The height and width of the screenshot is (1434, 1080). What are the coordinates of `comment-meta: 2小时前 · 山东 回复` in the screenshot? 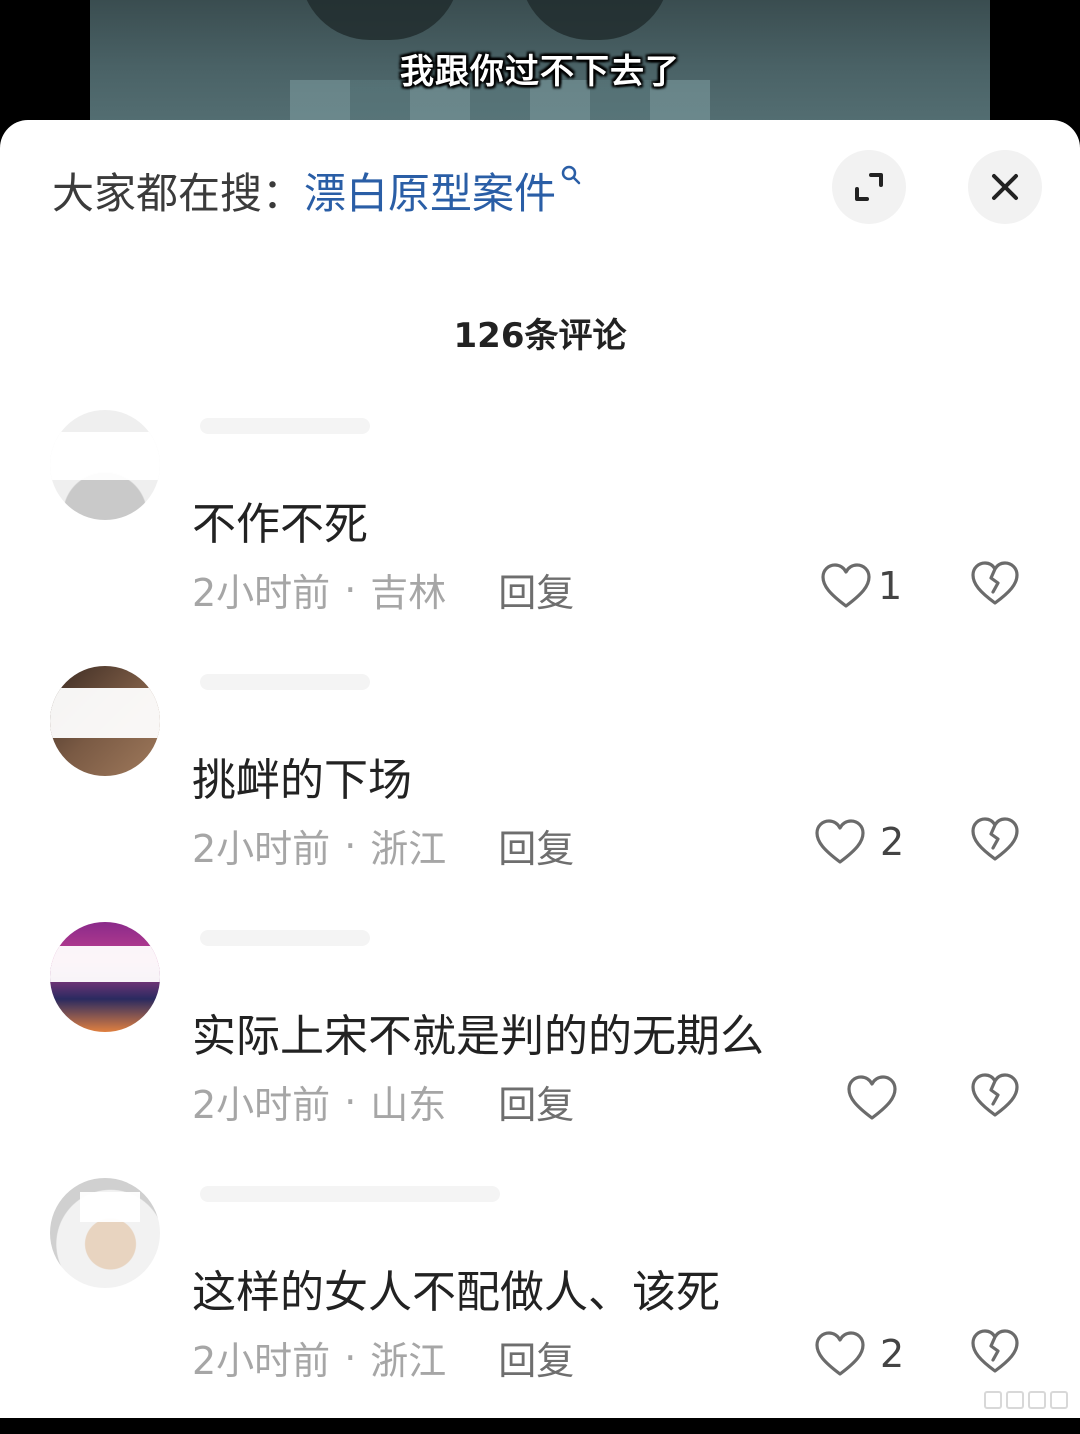 It's located at (383, 1101).